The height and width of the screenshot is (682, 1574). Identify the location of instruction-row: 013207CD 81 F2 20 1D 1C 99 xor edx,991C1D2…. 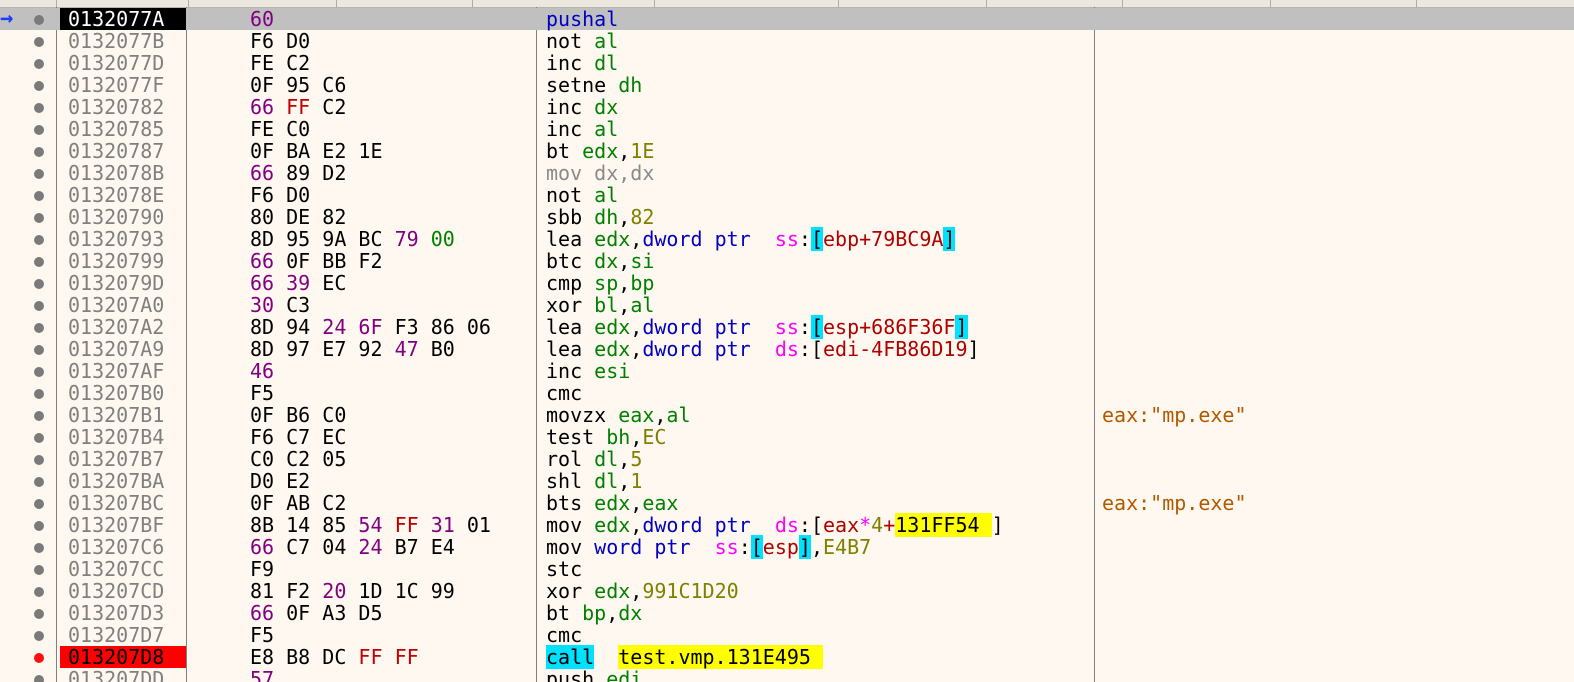
(787, 591).